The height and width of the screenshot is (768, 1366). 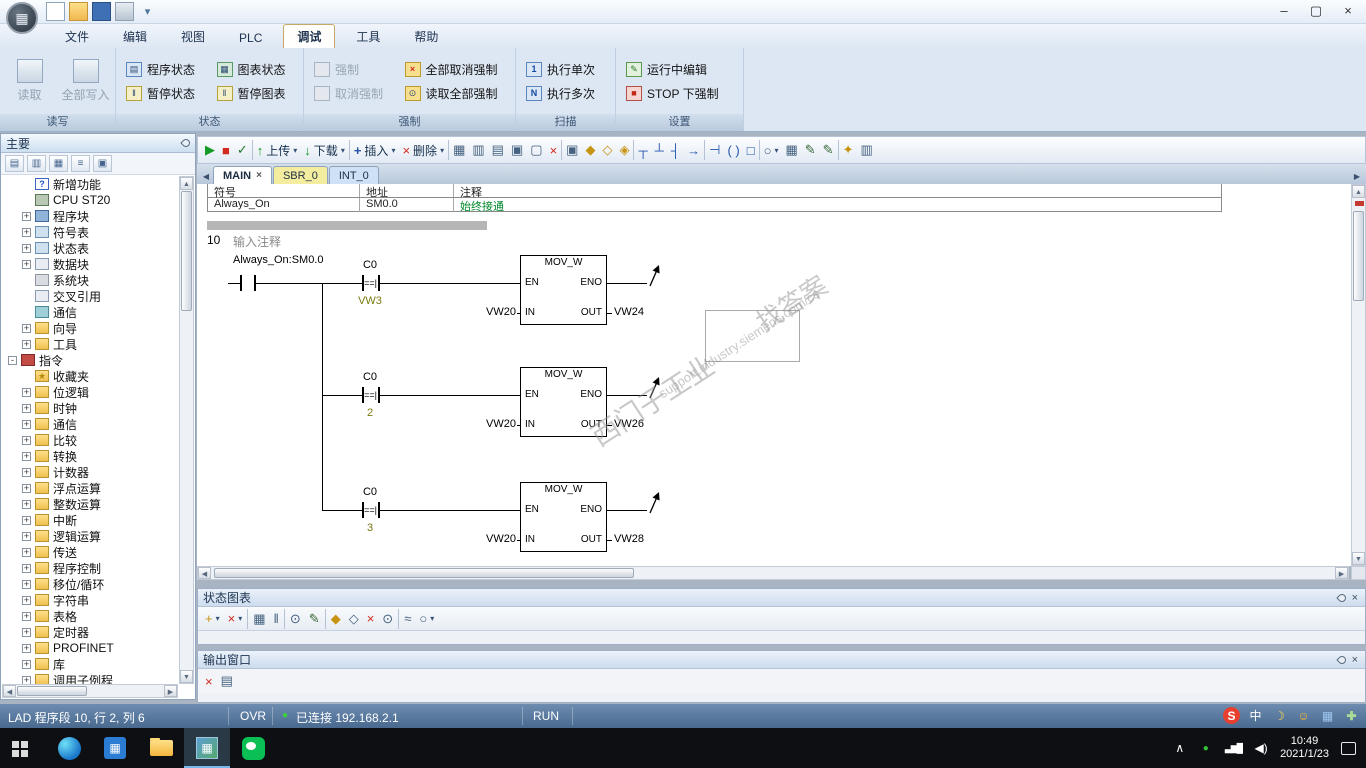 I want to click on line-up-button: ┴, so click(x=659, y=150).